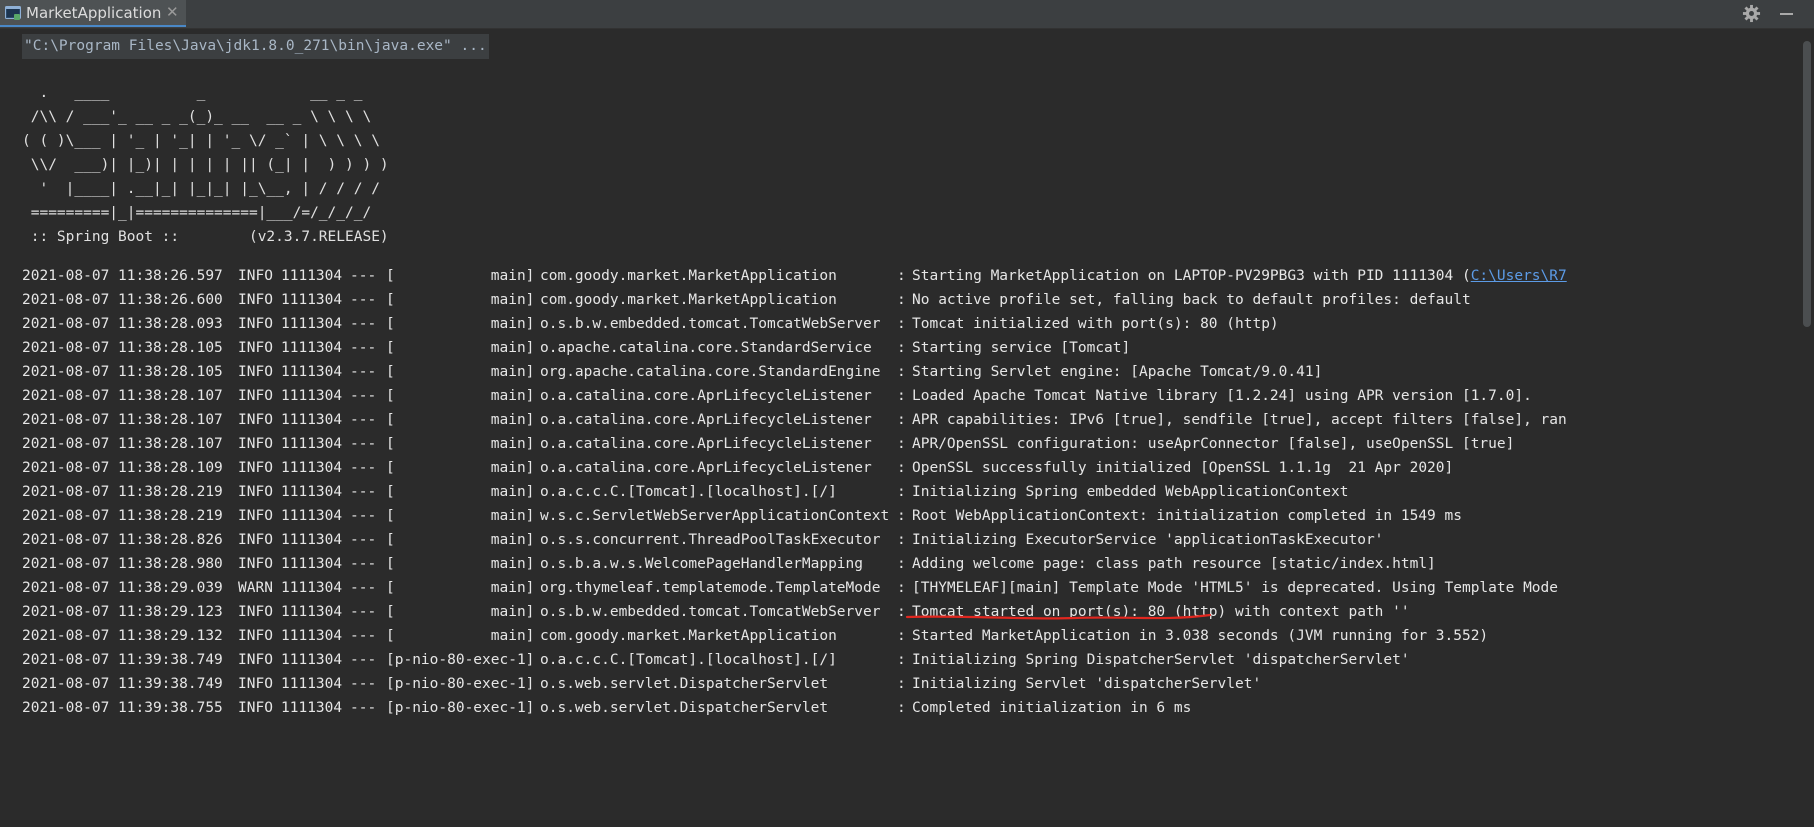  I want to click on log-logger: w.s.c.ServletWebServerApplicationContext, so click(715, 516).